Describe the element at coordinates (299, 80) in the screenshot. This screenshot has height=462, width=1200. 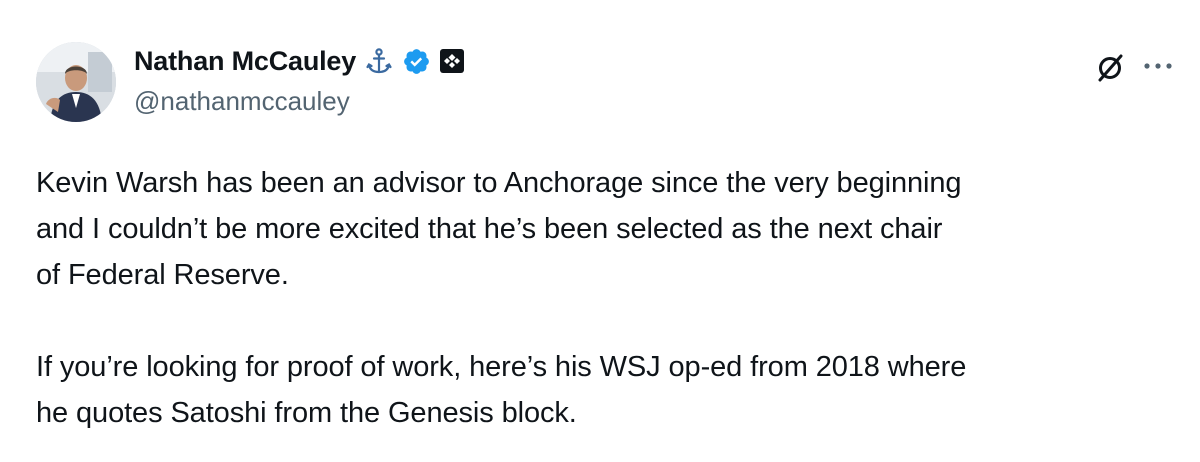
I see `tweet-header: Nathan McCauley @nathanmccauley` at that location.